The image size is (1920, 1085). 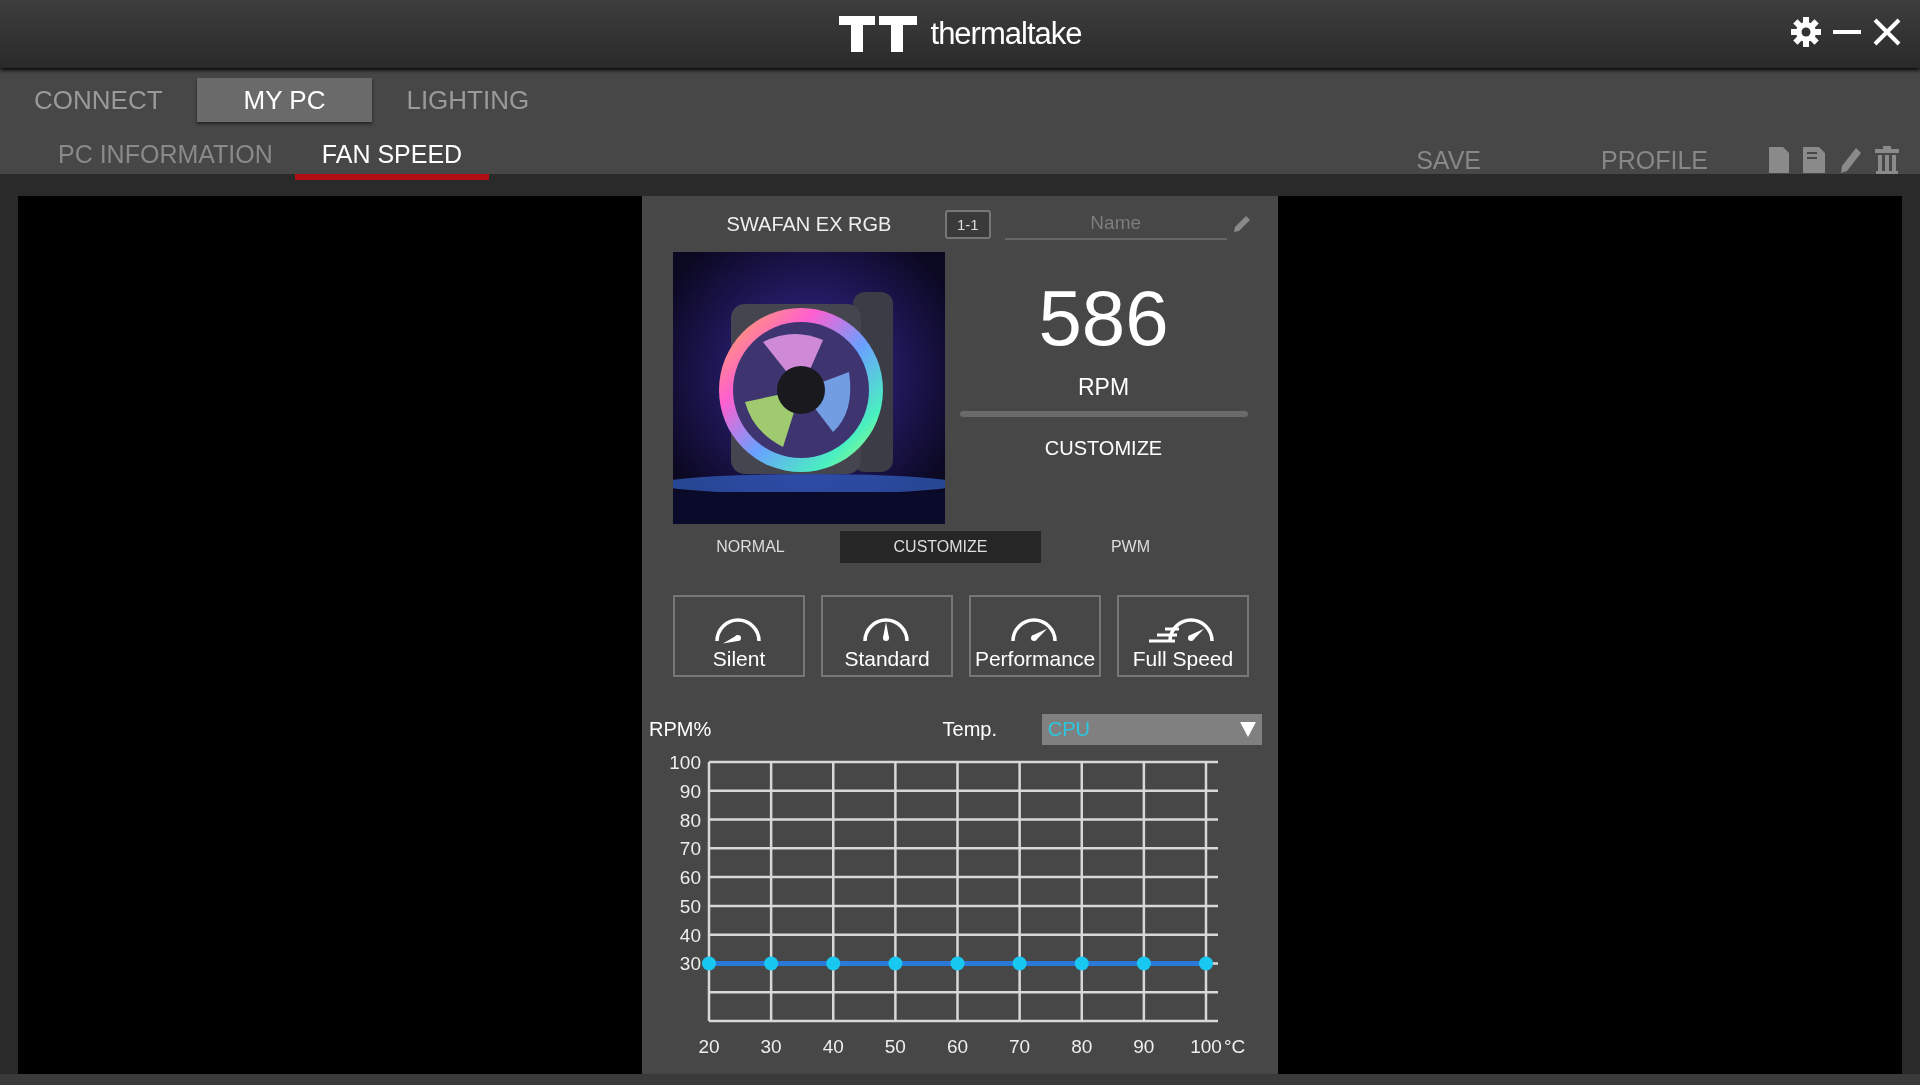 What do you see at coordinates (1103, 318) in the screenshot?
I see `rpm-value: 586` at bounding box center [1103, 318].